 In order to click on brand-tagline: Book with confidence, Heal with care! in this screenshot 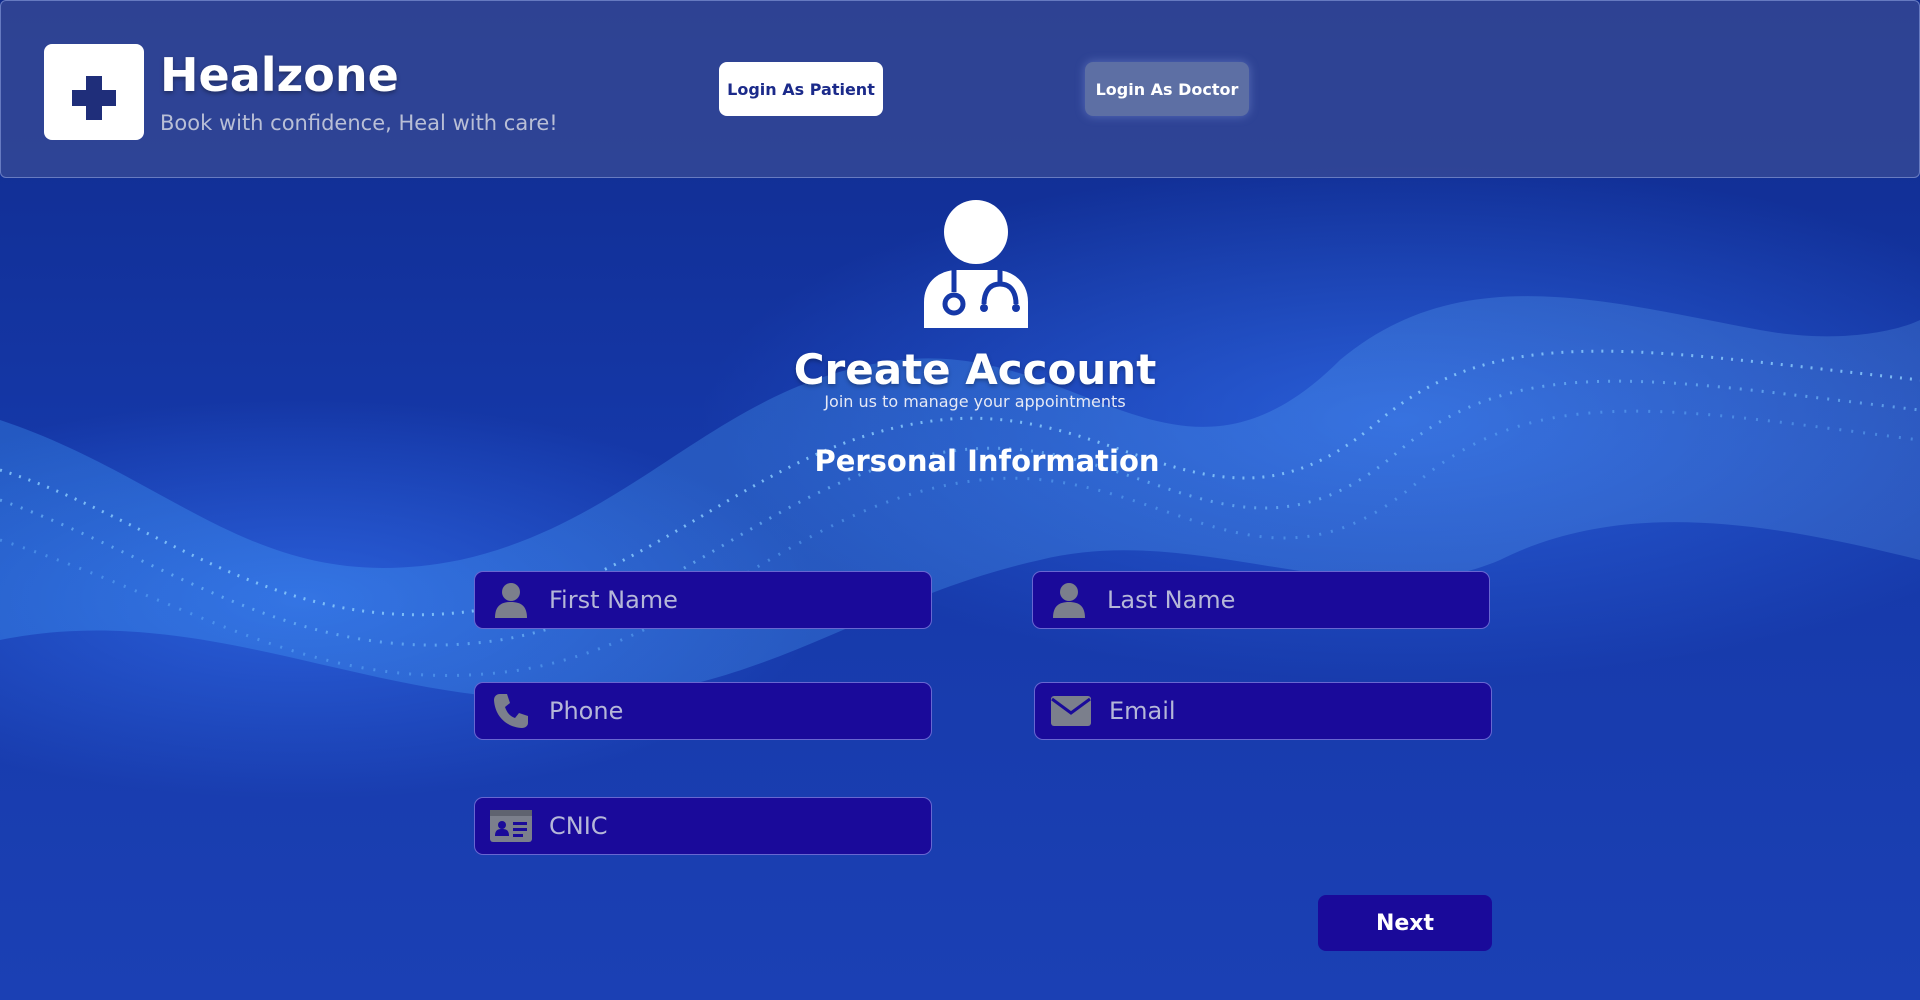, I will do `click(359, 123)`.